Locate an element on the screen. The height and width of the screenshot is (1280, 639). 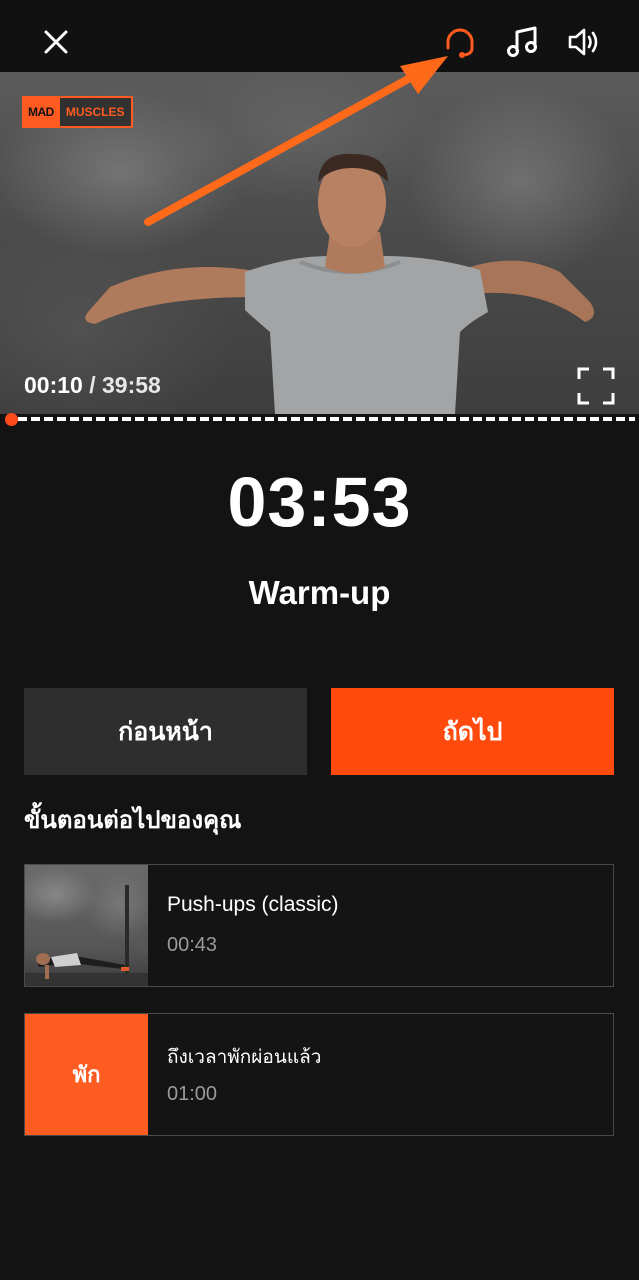
next-button: ถัดไป is located at coordinates (472, 731).